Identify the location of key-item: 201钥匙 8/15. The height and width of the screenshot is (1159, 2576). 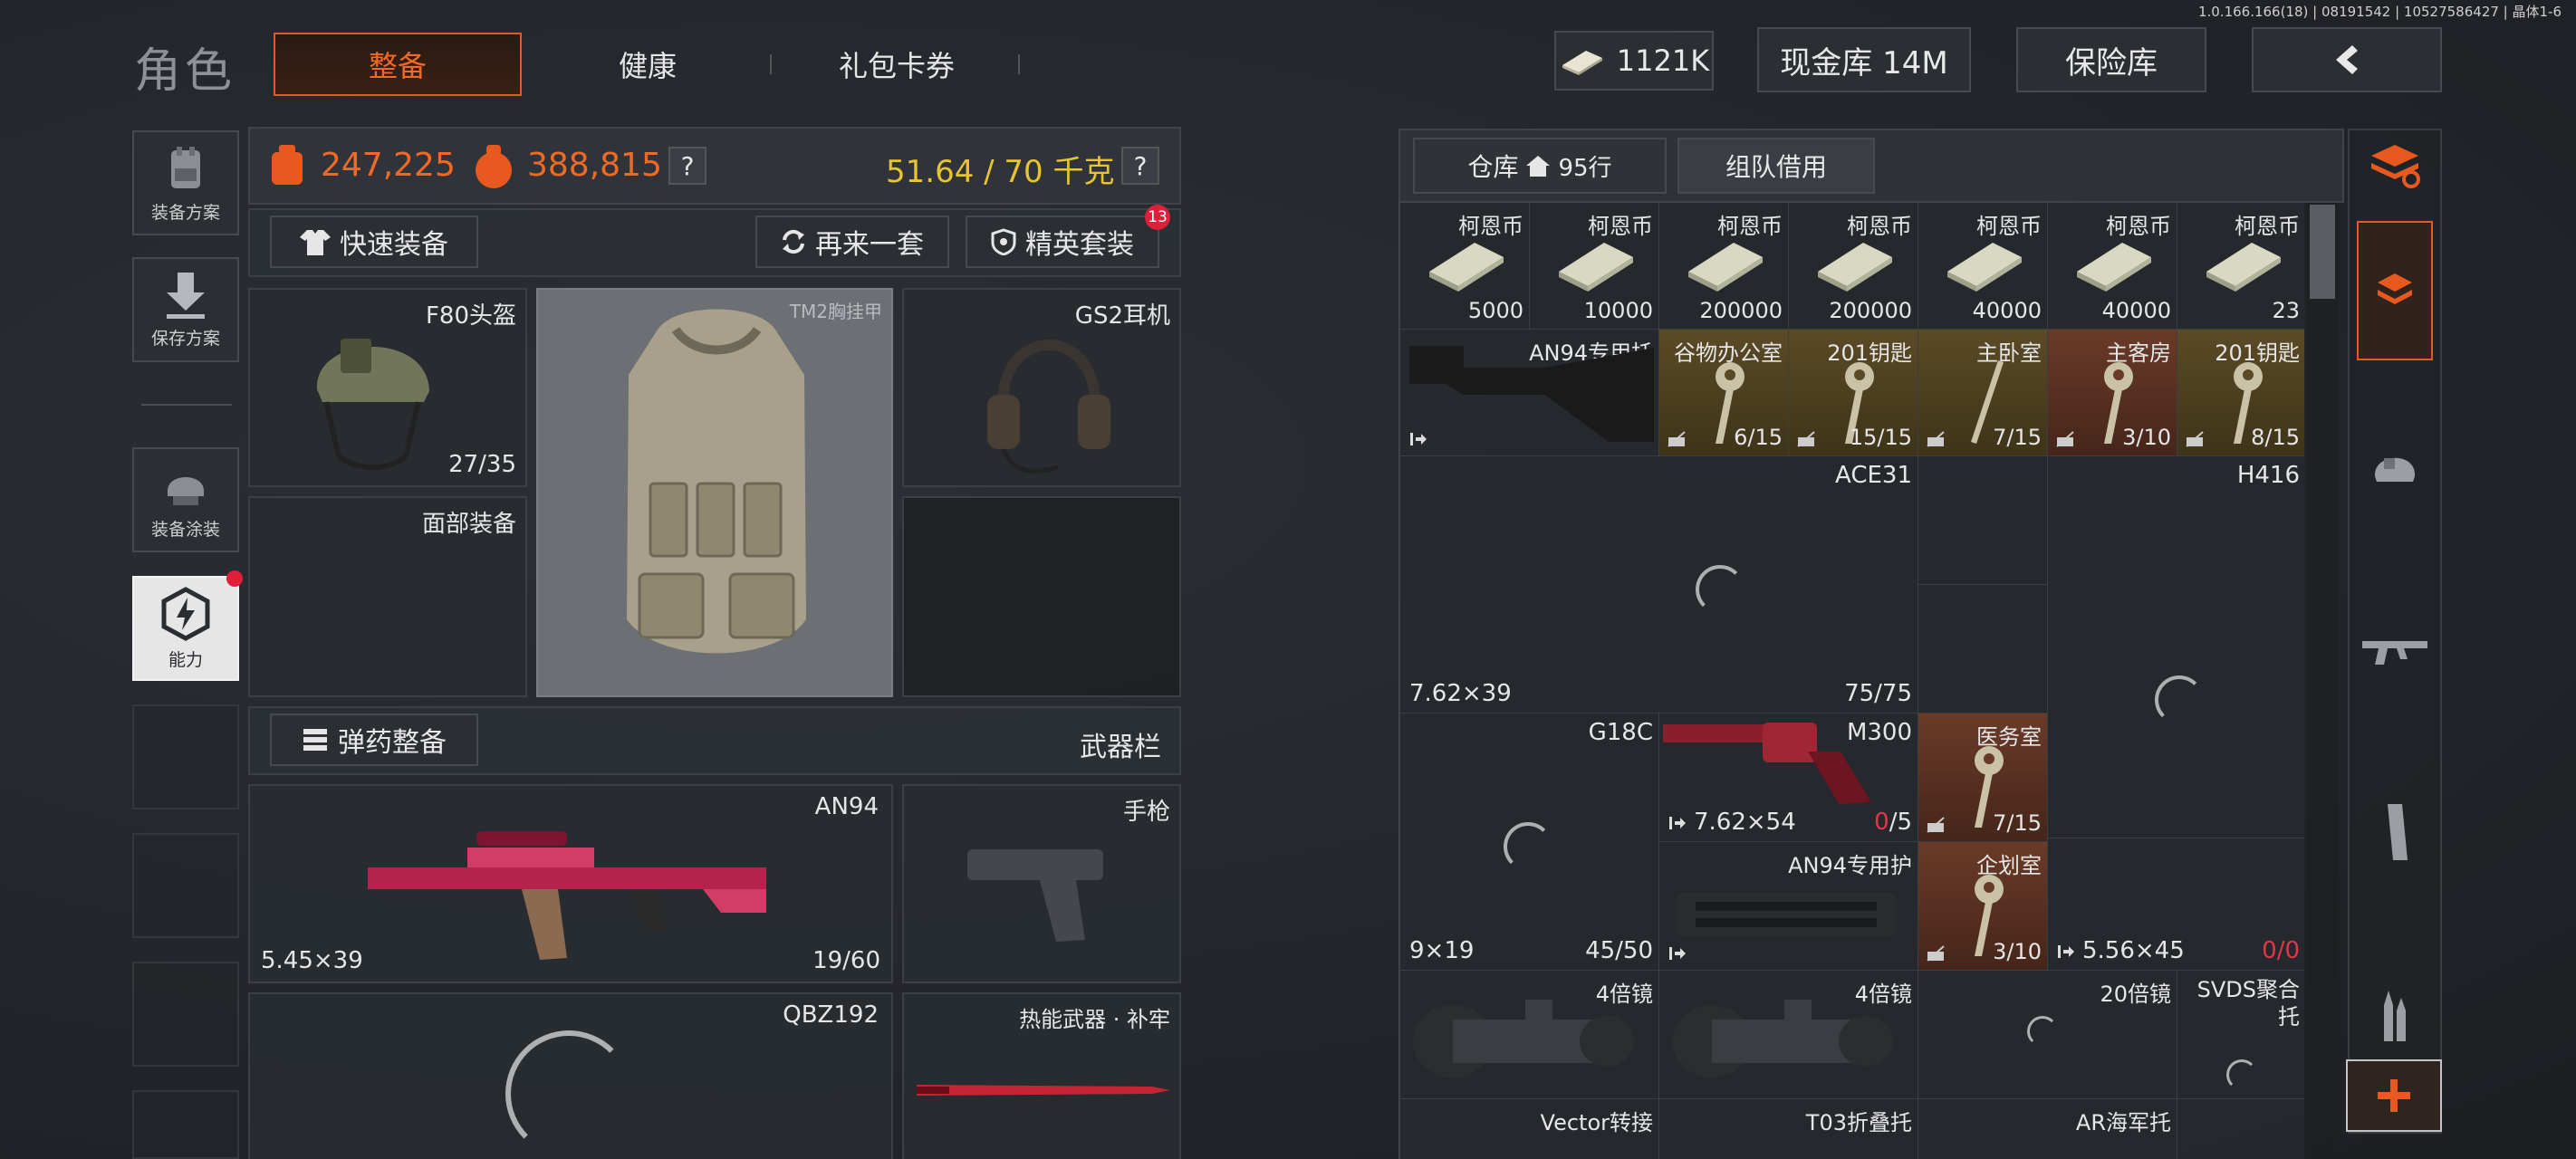
(2240, 393).